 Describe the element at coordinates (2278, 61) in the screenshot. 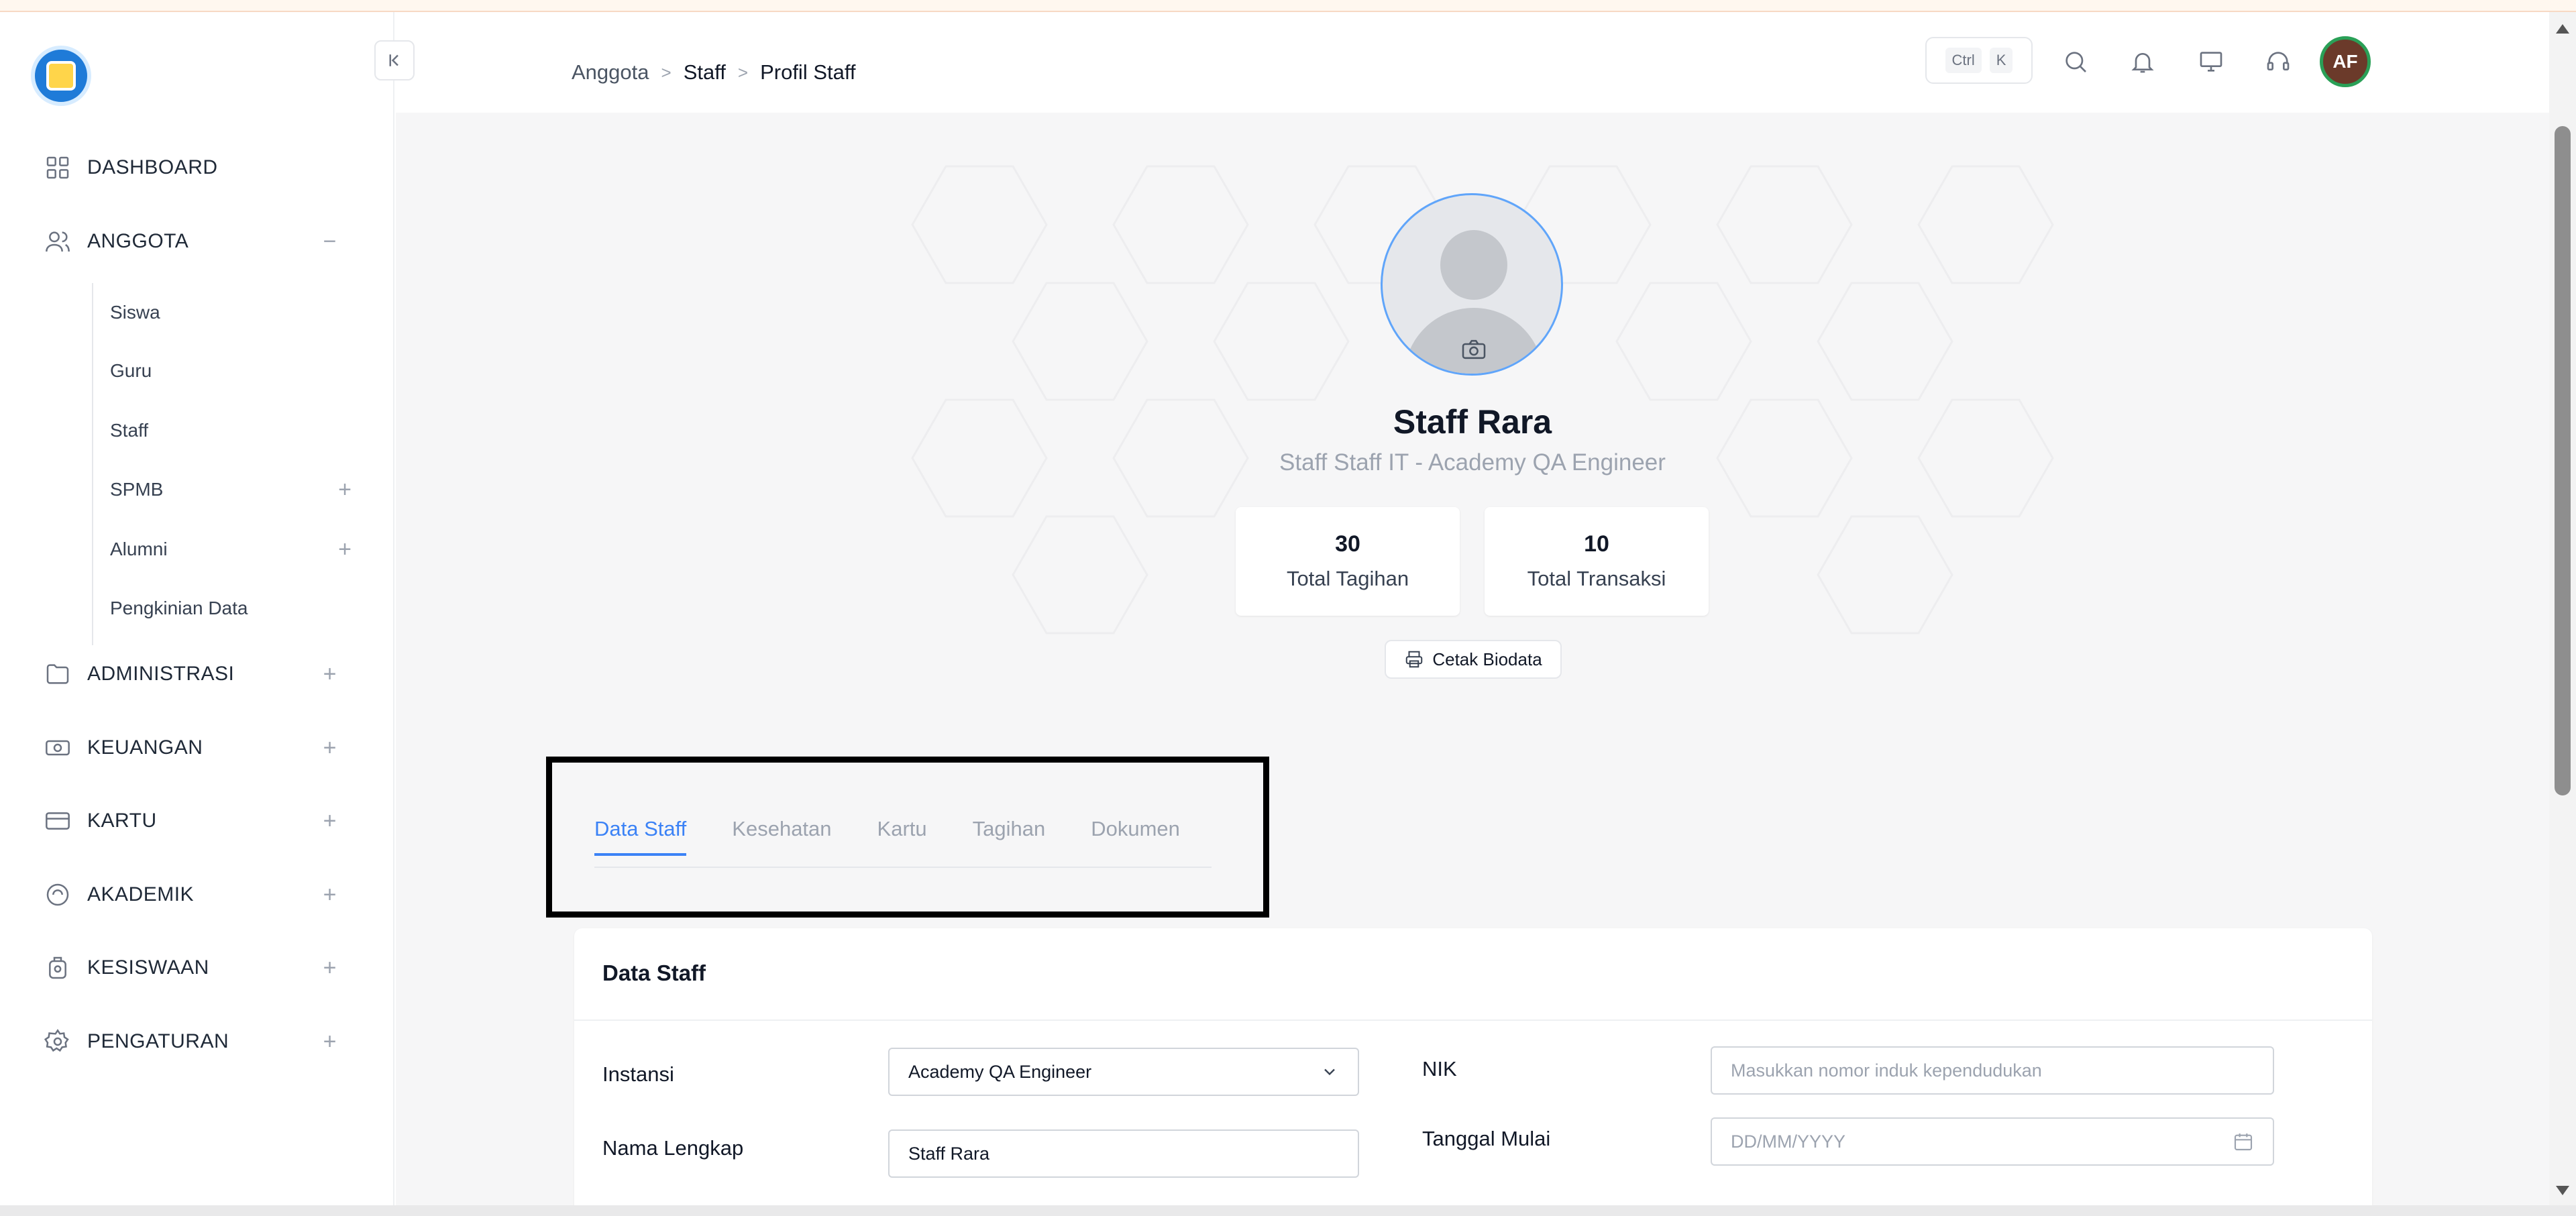

I see `support-headset-icon` at that location.